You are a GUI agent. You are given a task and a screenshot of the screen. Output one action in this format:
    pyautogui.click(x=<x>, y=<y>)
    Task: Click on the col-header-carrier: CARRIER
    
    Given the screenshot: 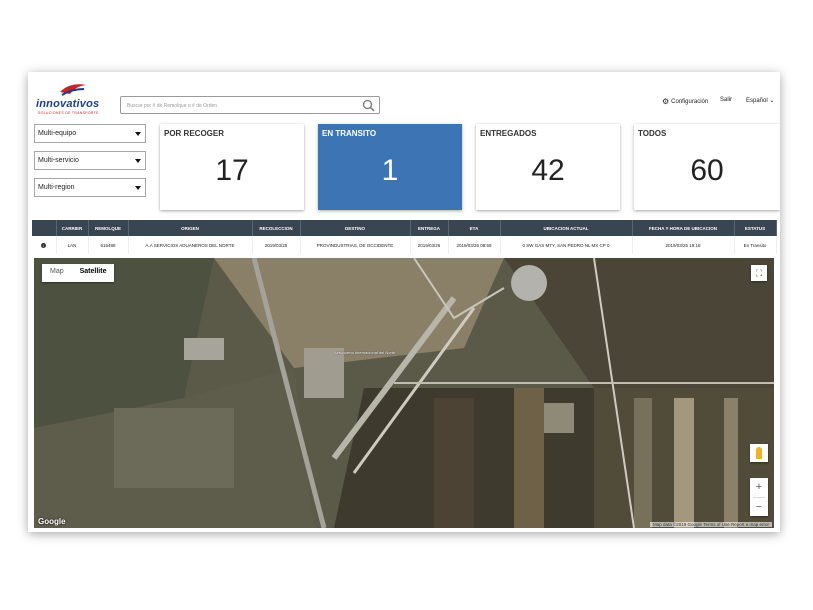 What is the action you would take?
    pyautogui.click(x=72, y=228)
    